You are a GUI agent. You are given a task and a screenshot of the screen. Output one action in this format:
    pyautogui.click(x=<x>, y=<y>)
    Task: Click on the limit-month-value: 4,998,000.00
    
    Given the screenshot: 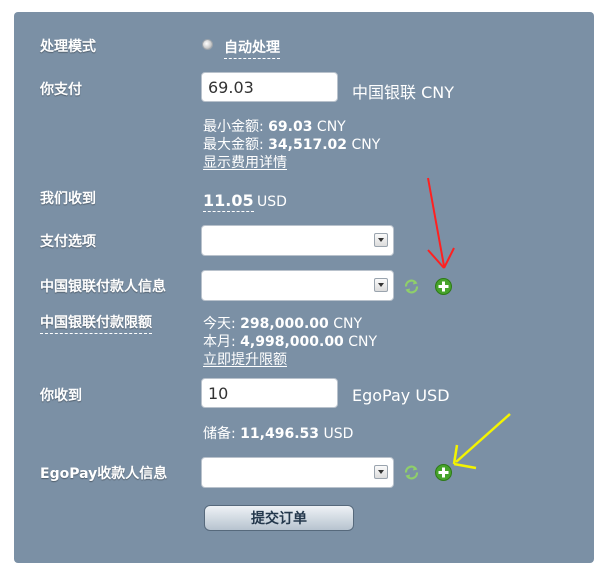 What is the action you would take?
    pyautogui.click(x=292, y=342)
    